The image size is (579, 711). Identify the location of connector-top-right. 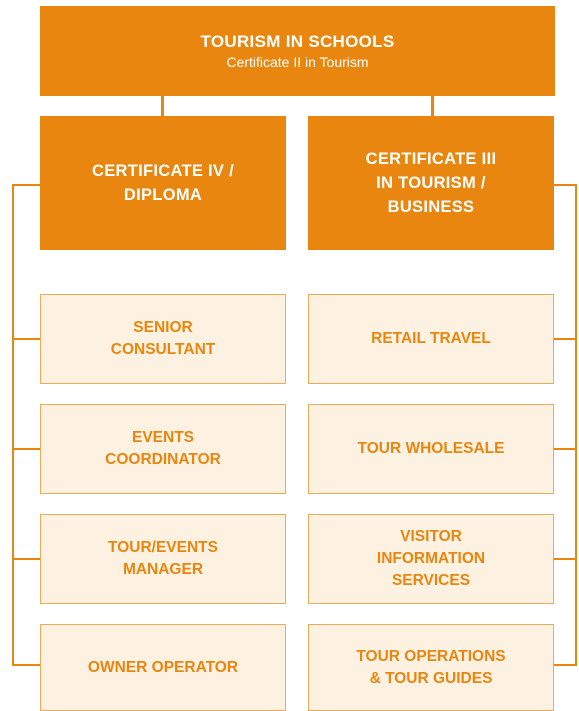
(432, 106).